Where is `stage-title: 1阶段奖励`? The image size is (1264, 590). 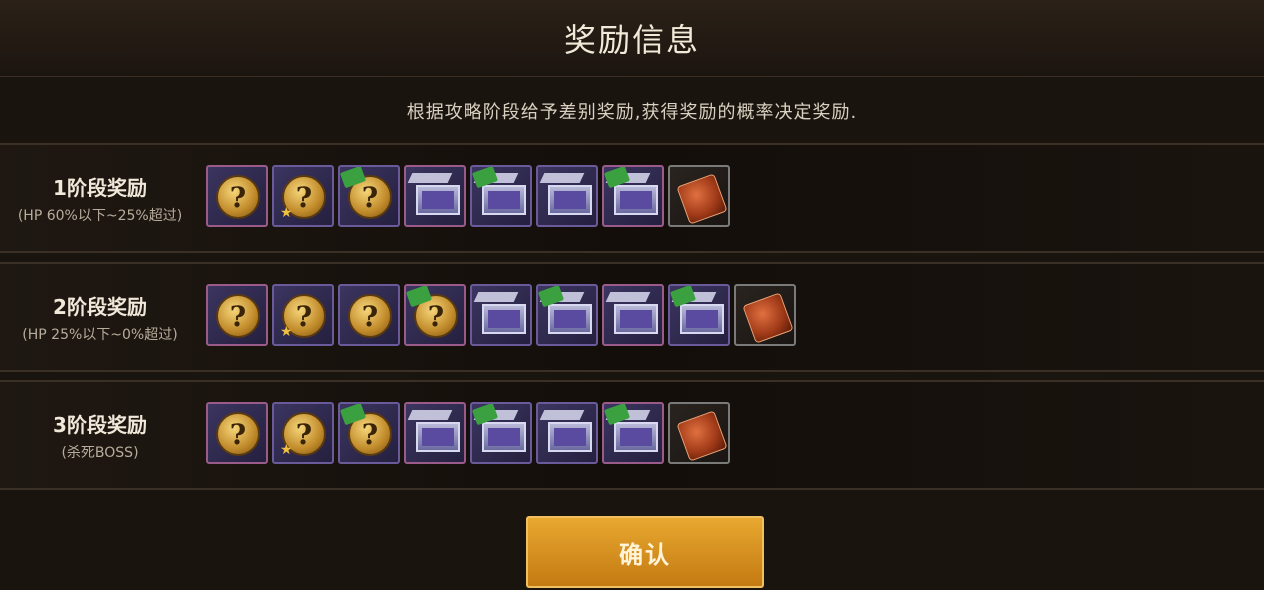
stage-title: 1阶段奖励 is located at coordinates (100, 187).